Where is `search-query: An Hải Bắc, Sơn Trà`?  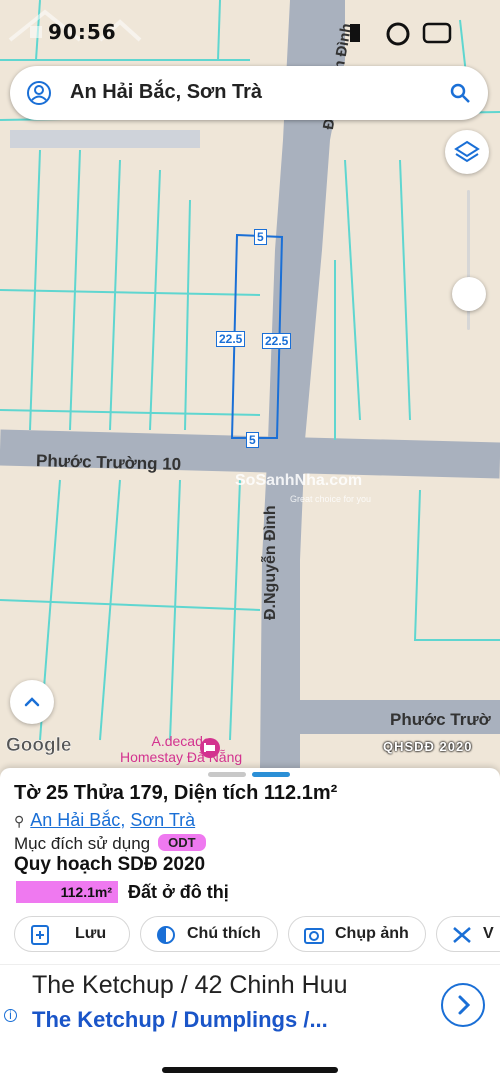 search-query: An Hải Bắc, Sơn Trà is located at coordinates (166, 92).